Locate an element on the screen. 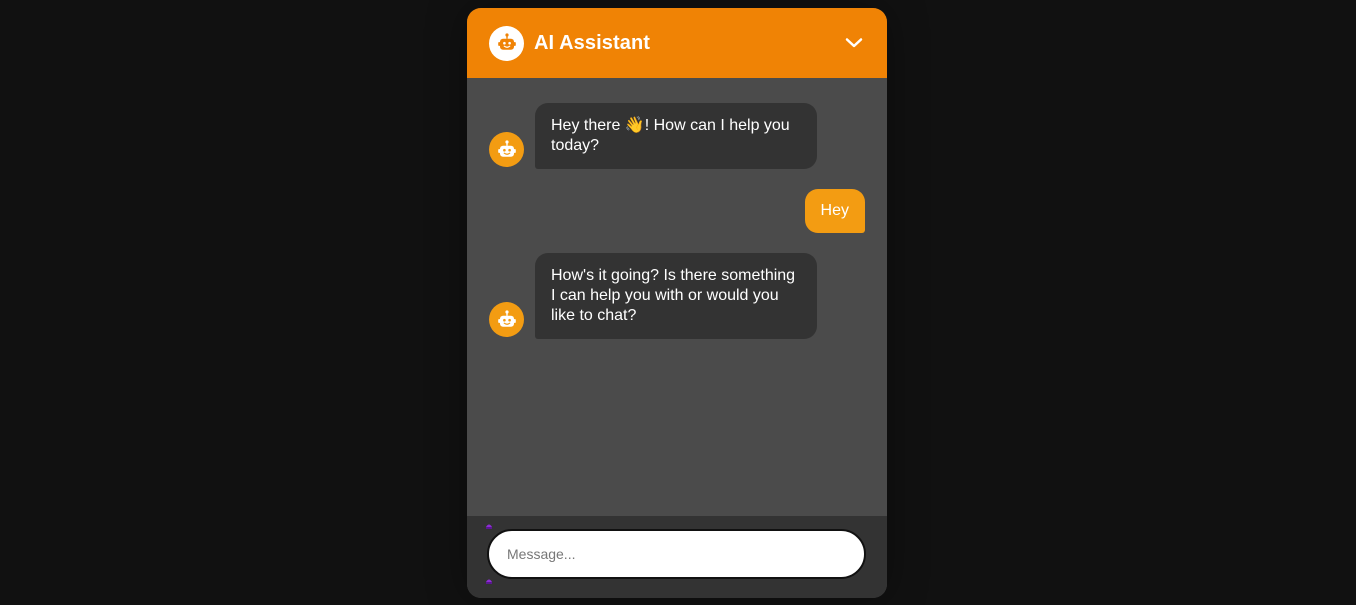 This screenshot has width=1356, height=605. message-text: Hey there 👋! How can I help you today? is located at coordinates (676, 136).